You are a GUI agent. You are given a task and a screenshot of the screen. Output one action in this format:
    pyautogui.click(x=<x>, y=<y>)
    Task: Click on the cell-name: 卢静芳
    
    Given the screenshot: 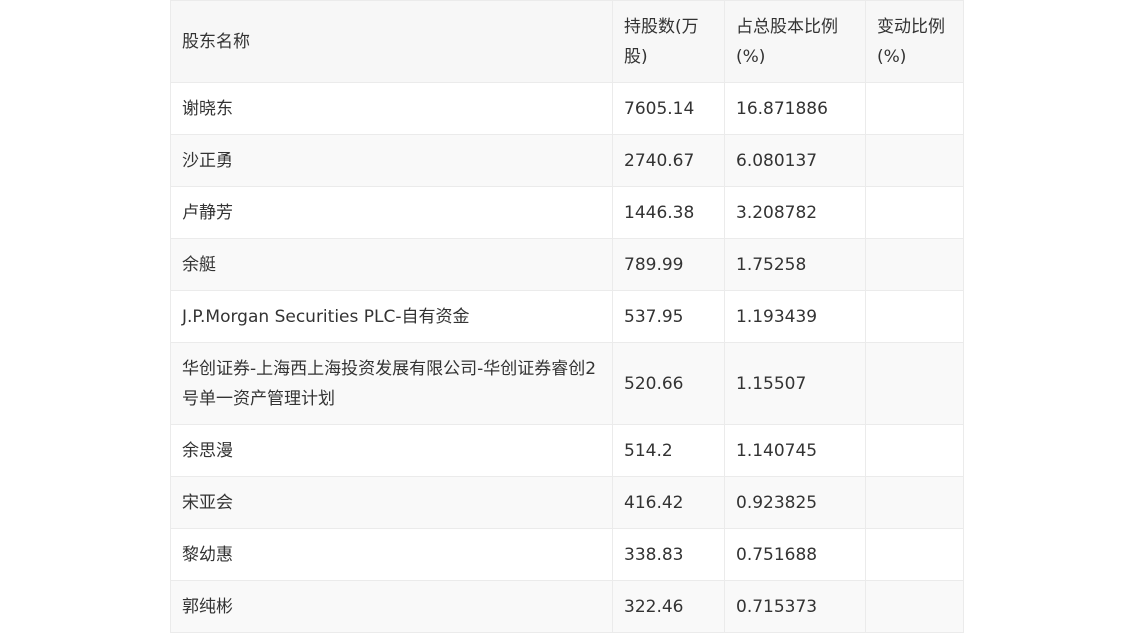 What is the action you would take?
    pyautogui.click(x=391, y=212)
    